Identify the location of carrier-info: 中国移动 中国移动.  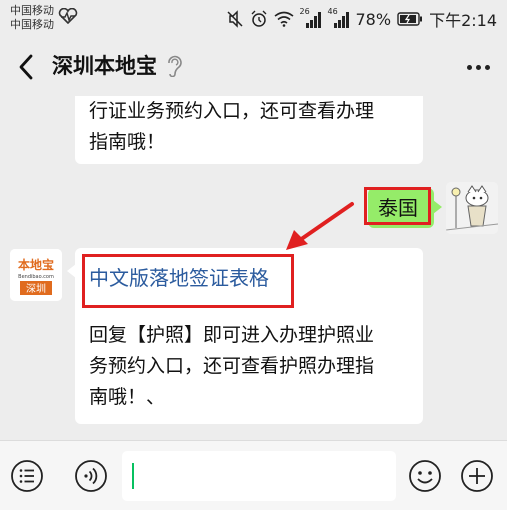
(32, 18).